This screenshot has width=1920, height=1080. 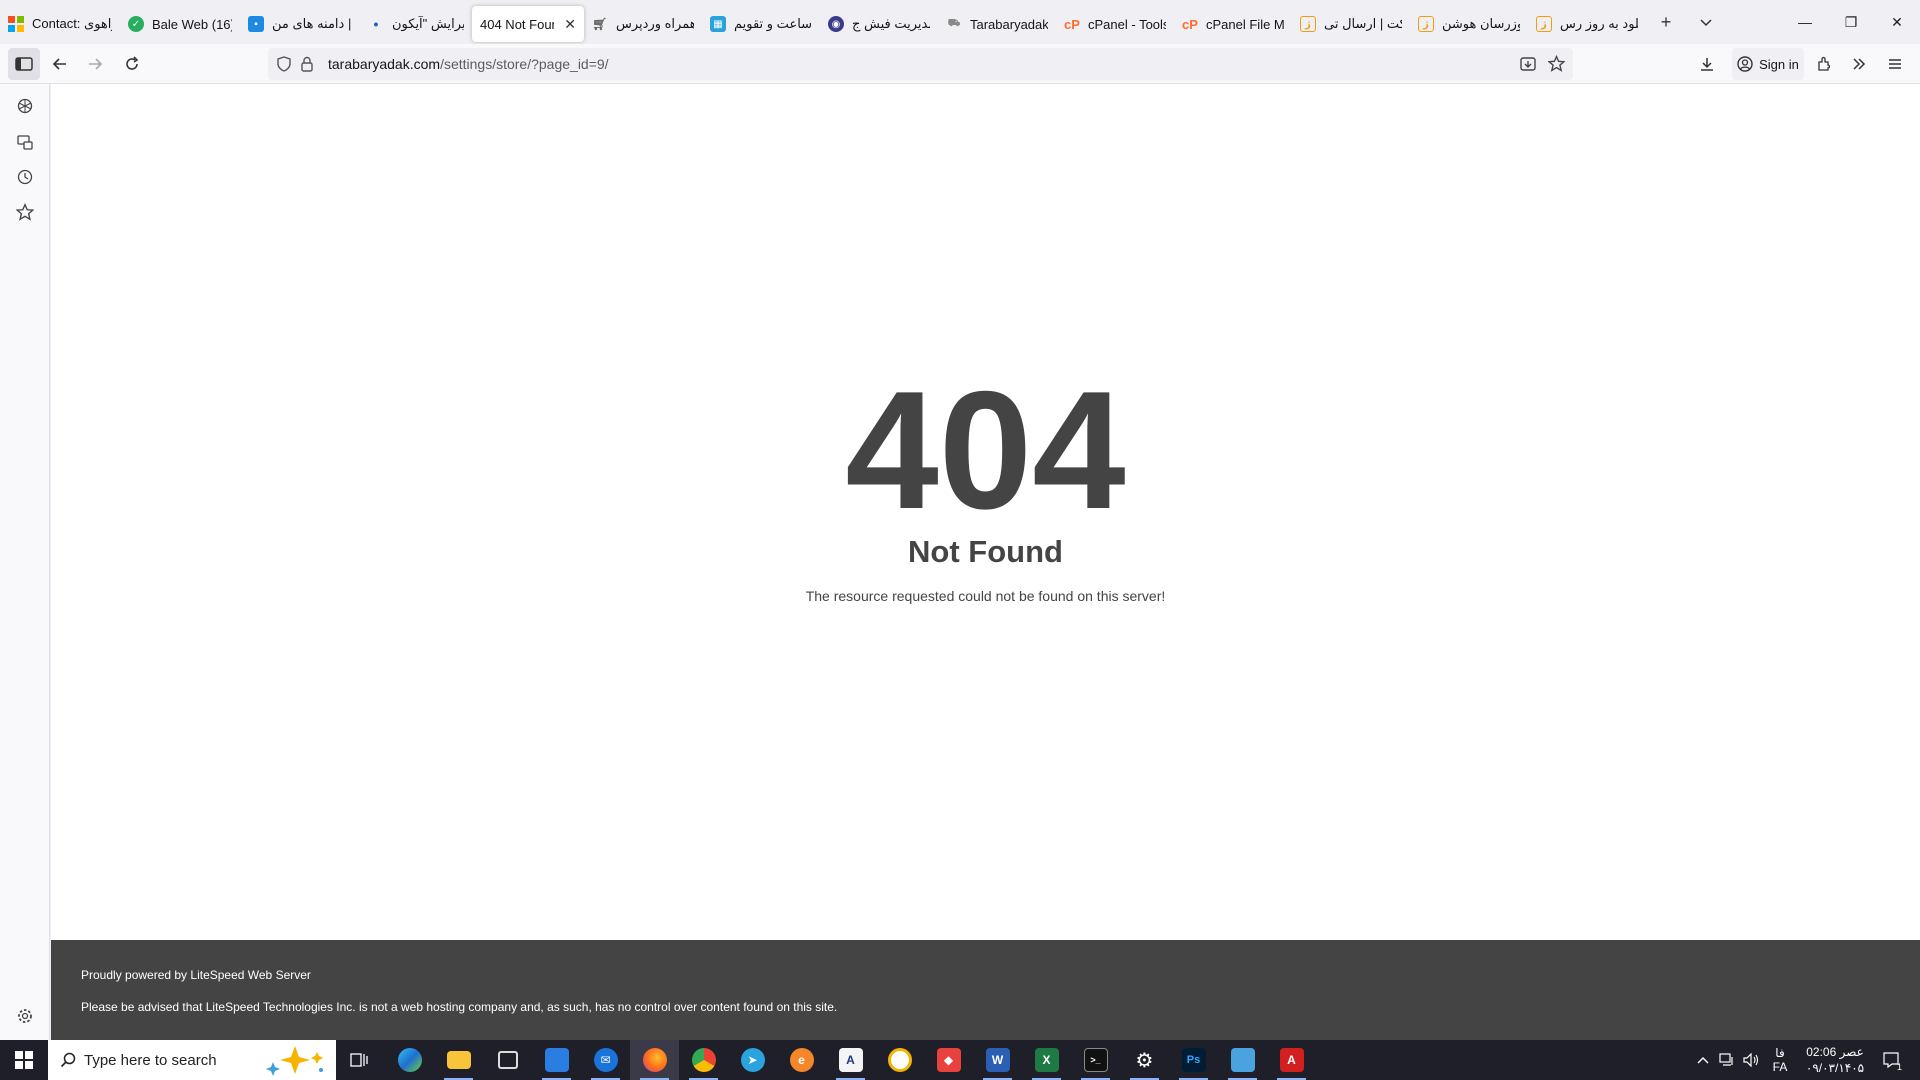 I want to click on network-icon, so click(x=1727, y=1060).